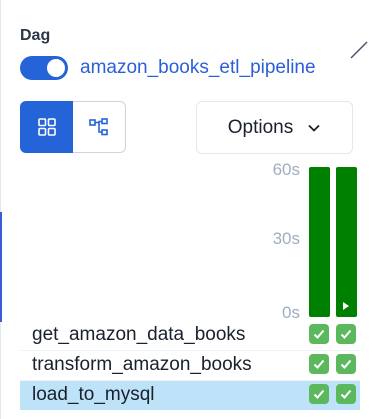 The width and height of the screenshot is (373, 419). I want to click on toggle-knob, so click(56, 68).